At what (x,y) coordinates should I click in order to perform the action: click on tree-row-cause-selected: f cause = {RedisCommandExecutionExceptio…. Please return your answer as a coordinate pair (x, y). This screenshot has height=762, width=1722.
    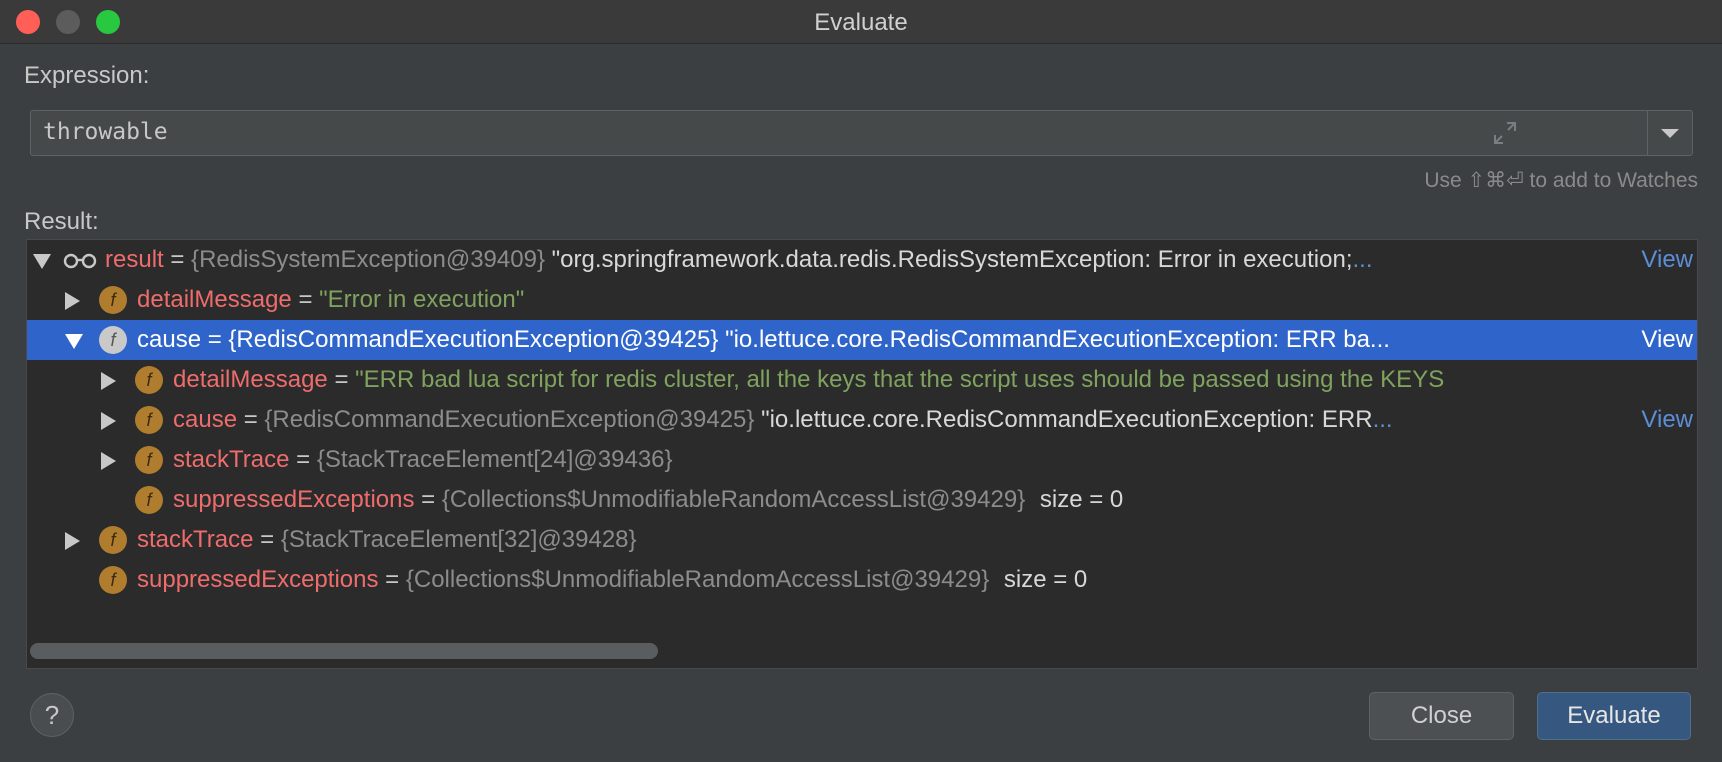
    Looking at the image, I should click on (862, 340).